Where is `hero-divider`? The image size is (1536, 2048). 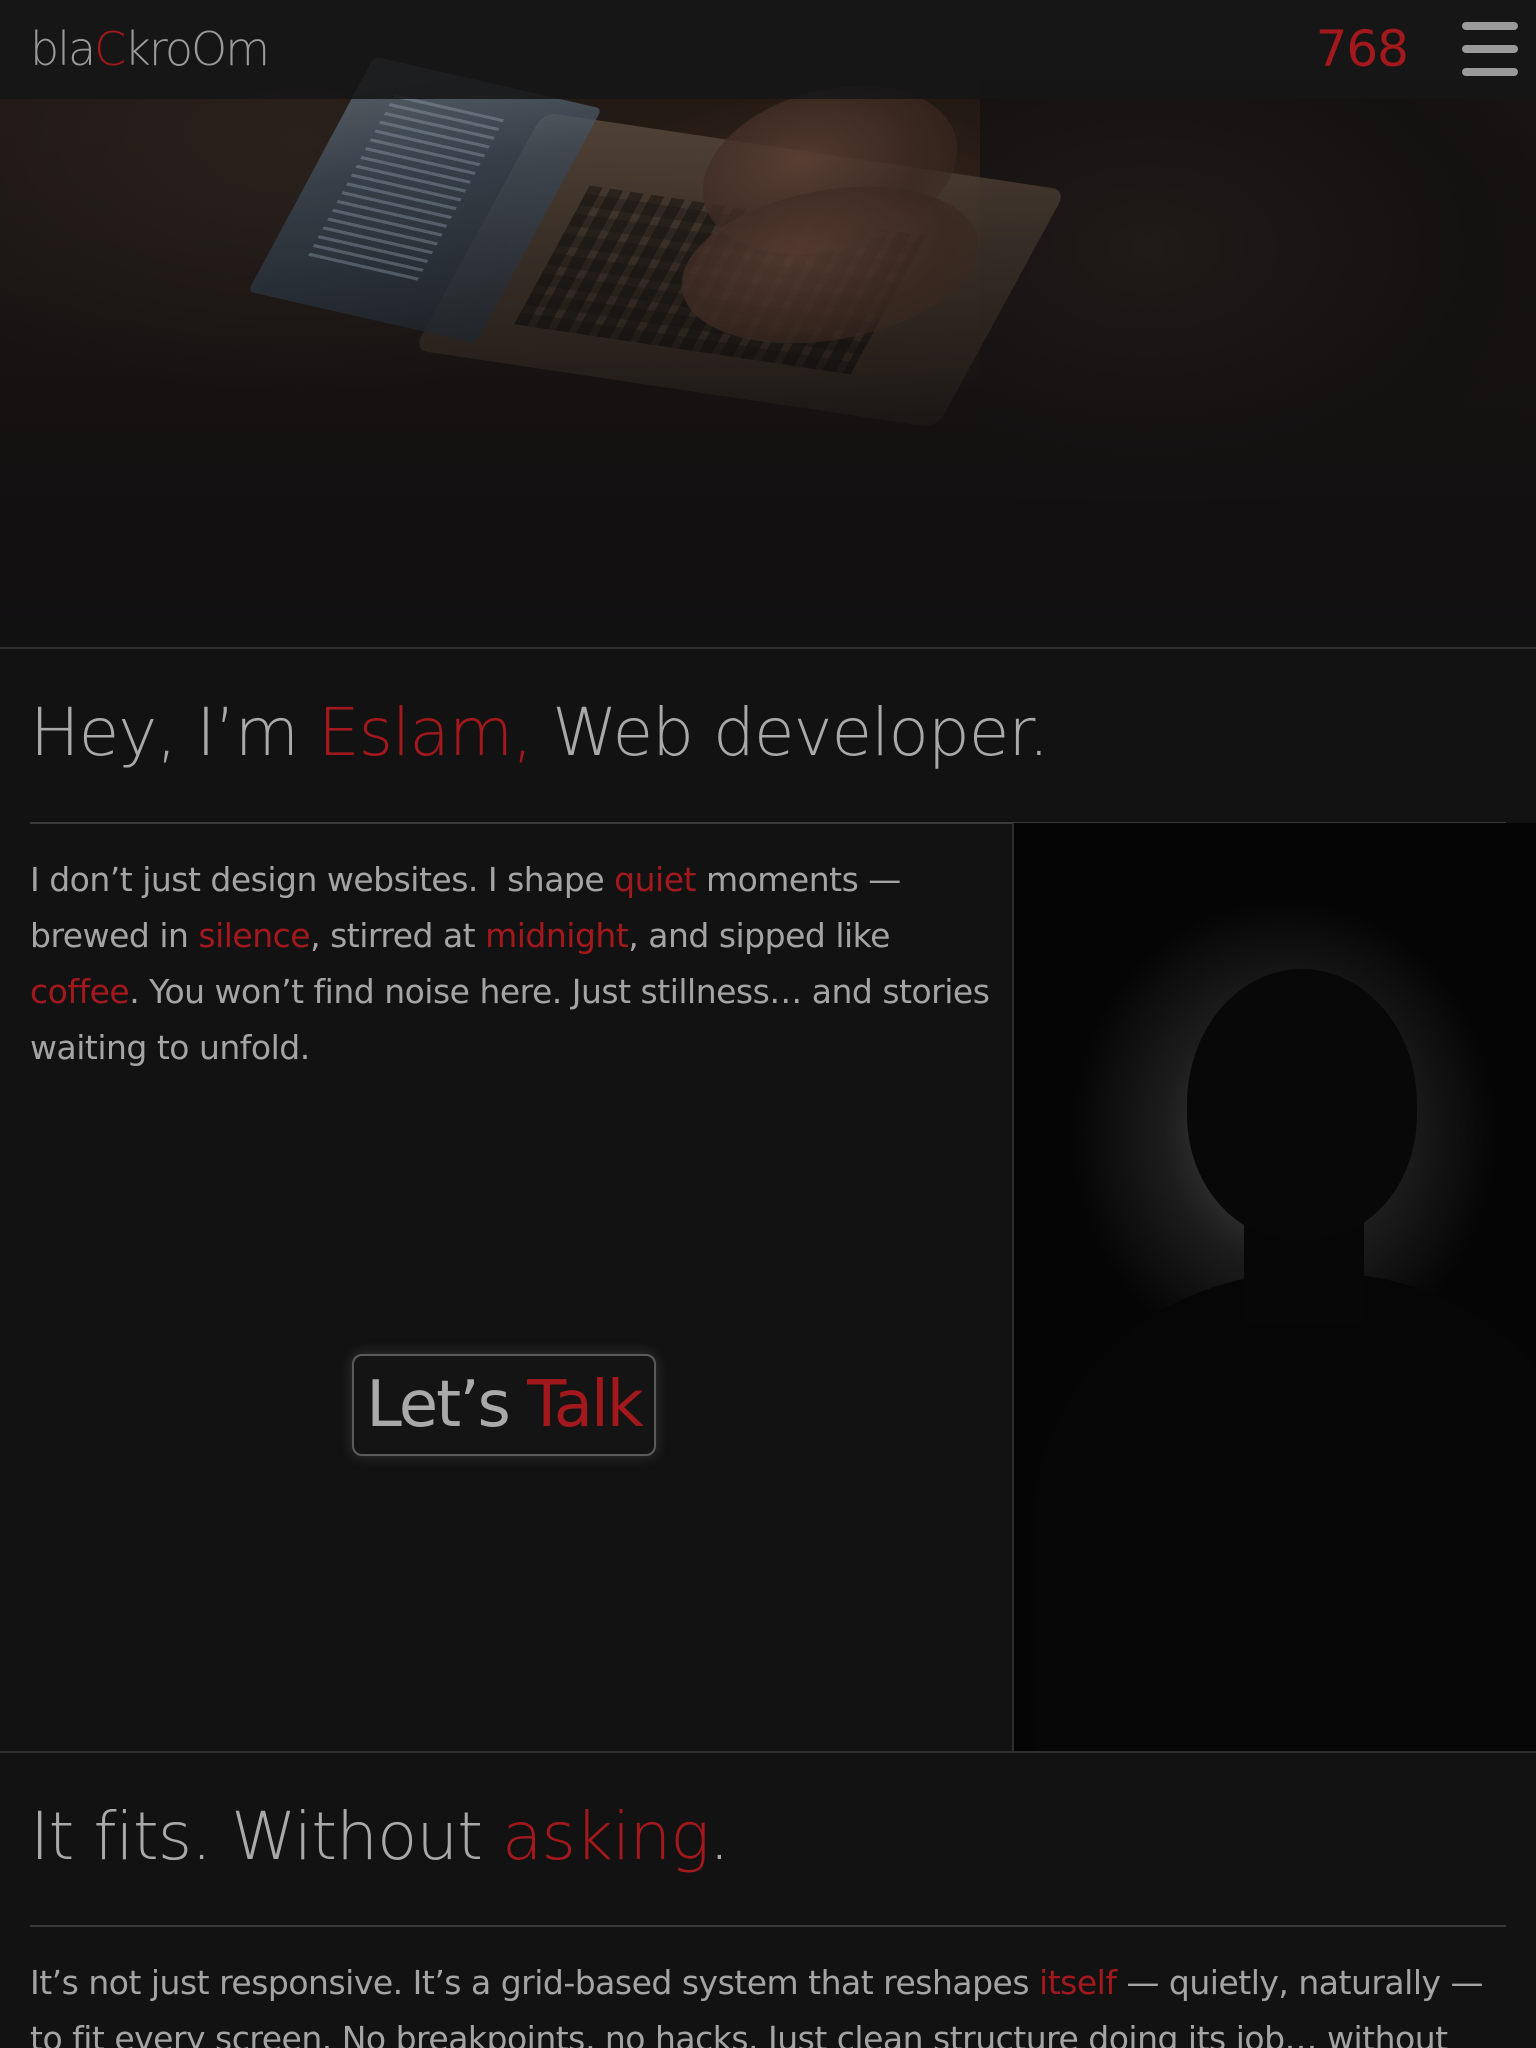
hero-divider is located at coordinates (768, 648).